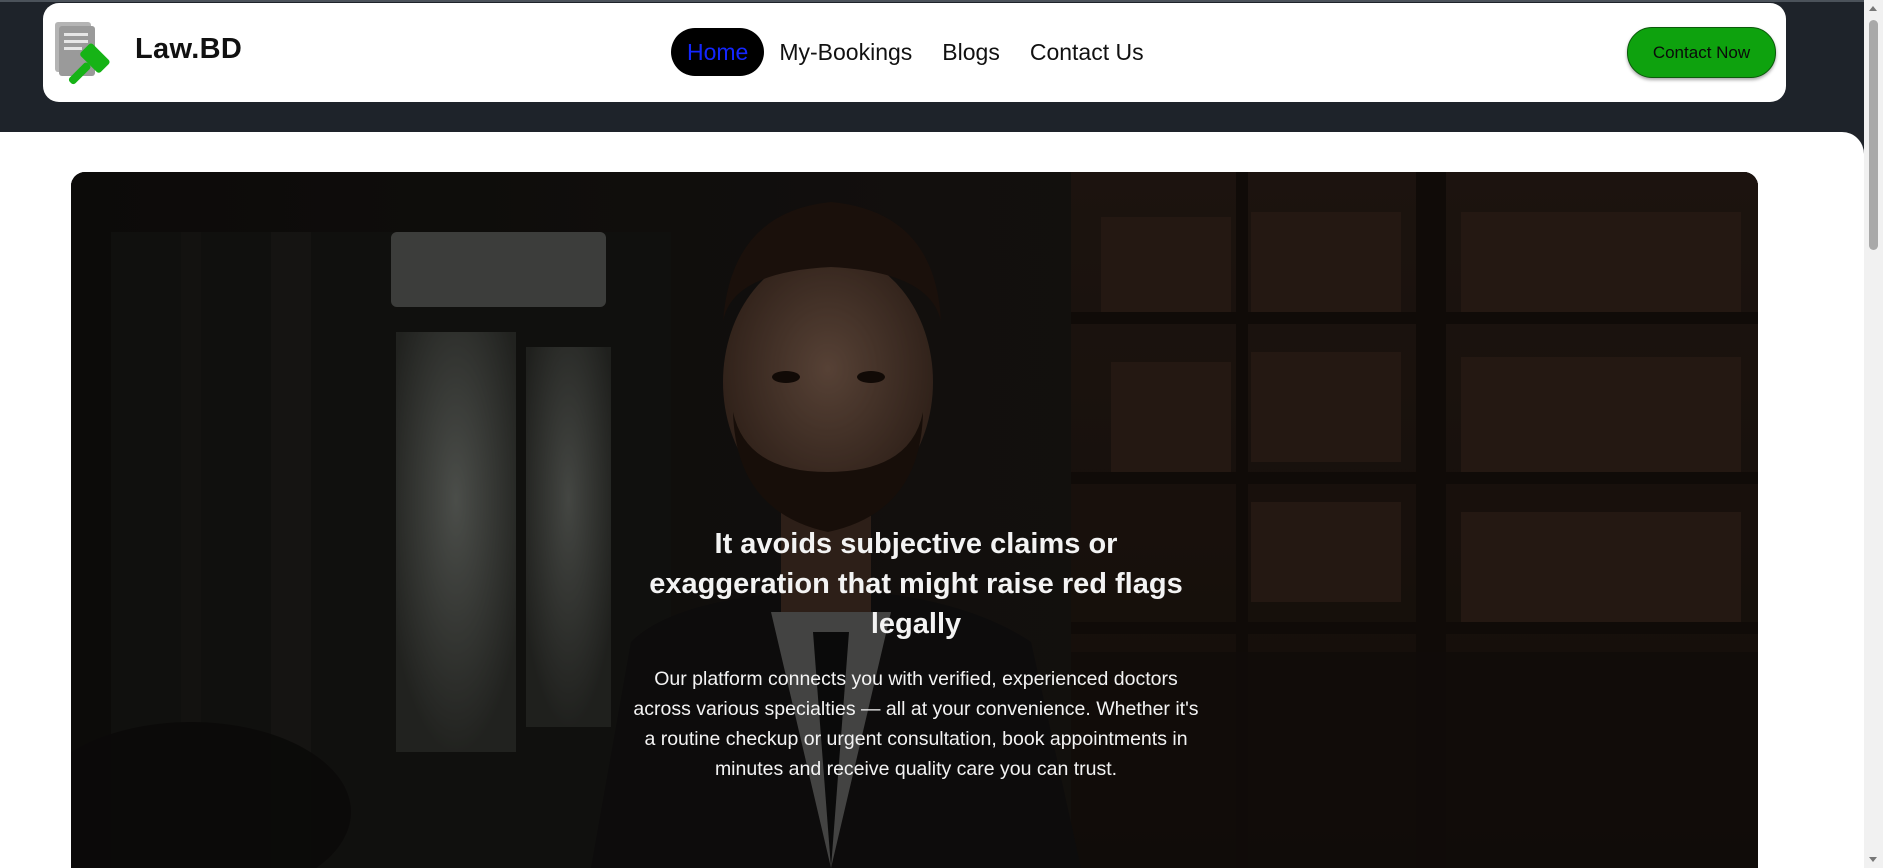 This screenshot has height=868, width=1883. What do you see at coordinates (1701, 52) in the screenshot?
I see `contact-now-button: Contact Now` at bounding box center [1701, 52].